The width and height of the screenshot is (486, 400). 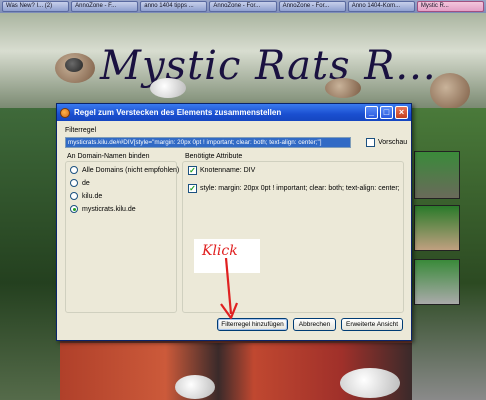 What do you see at coordinates (30, 254) in the screenshot?
I see `forest-image-left` at bounding box center [30, 254].